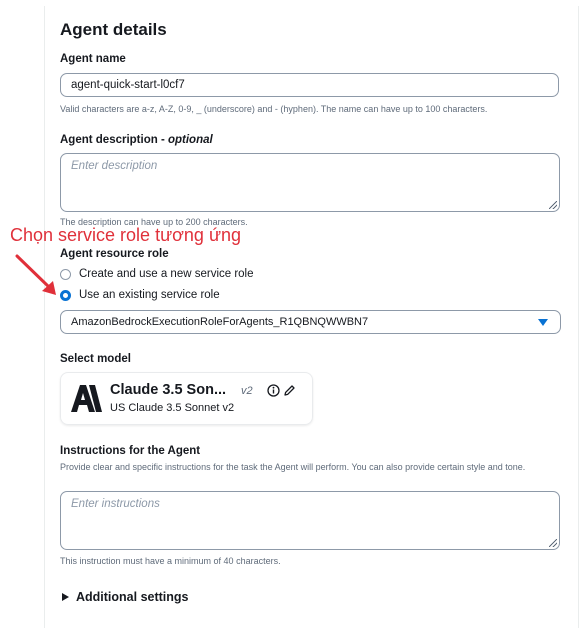  I want to click on instructions-label: Instructions for the Agent, so click(130, 451).